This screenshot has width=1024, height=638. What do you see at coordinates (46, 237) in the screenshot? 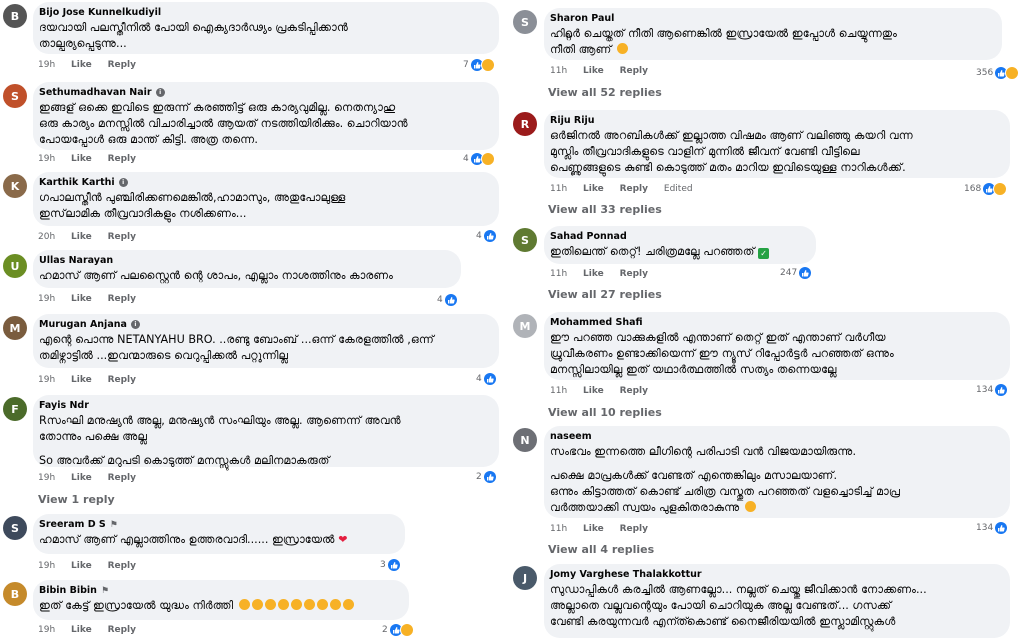
I see `timestamp: 20h` at bounding box center [46, 237].